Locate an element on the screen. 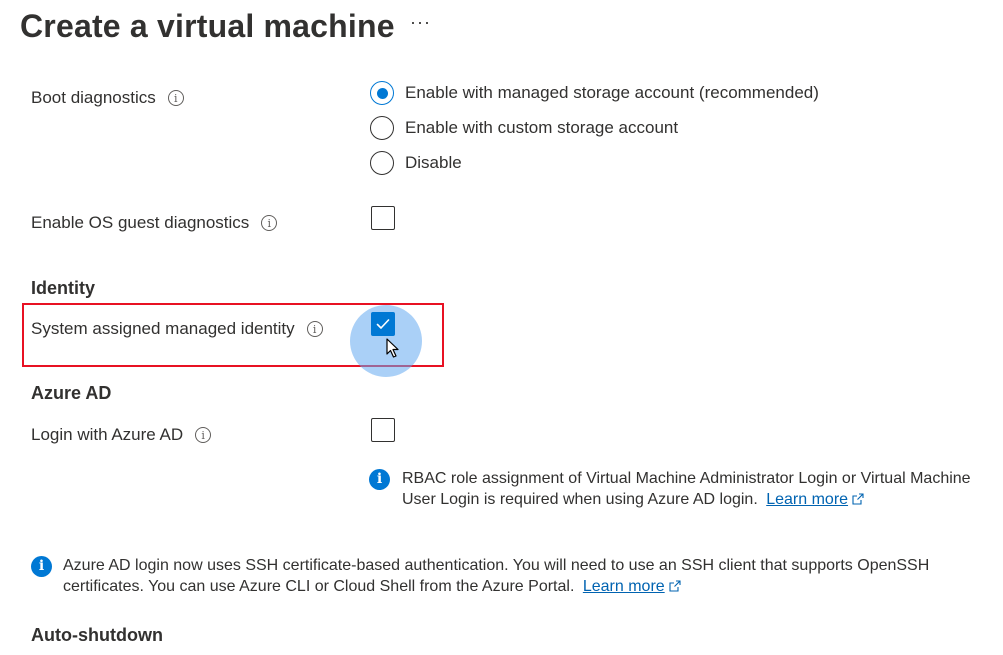 This screenshot has width=1003, height=655. rbac-learn-more-link: Learn more is located at coordinates (807, 499).